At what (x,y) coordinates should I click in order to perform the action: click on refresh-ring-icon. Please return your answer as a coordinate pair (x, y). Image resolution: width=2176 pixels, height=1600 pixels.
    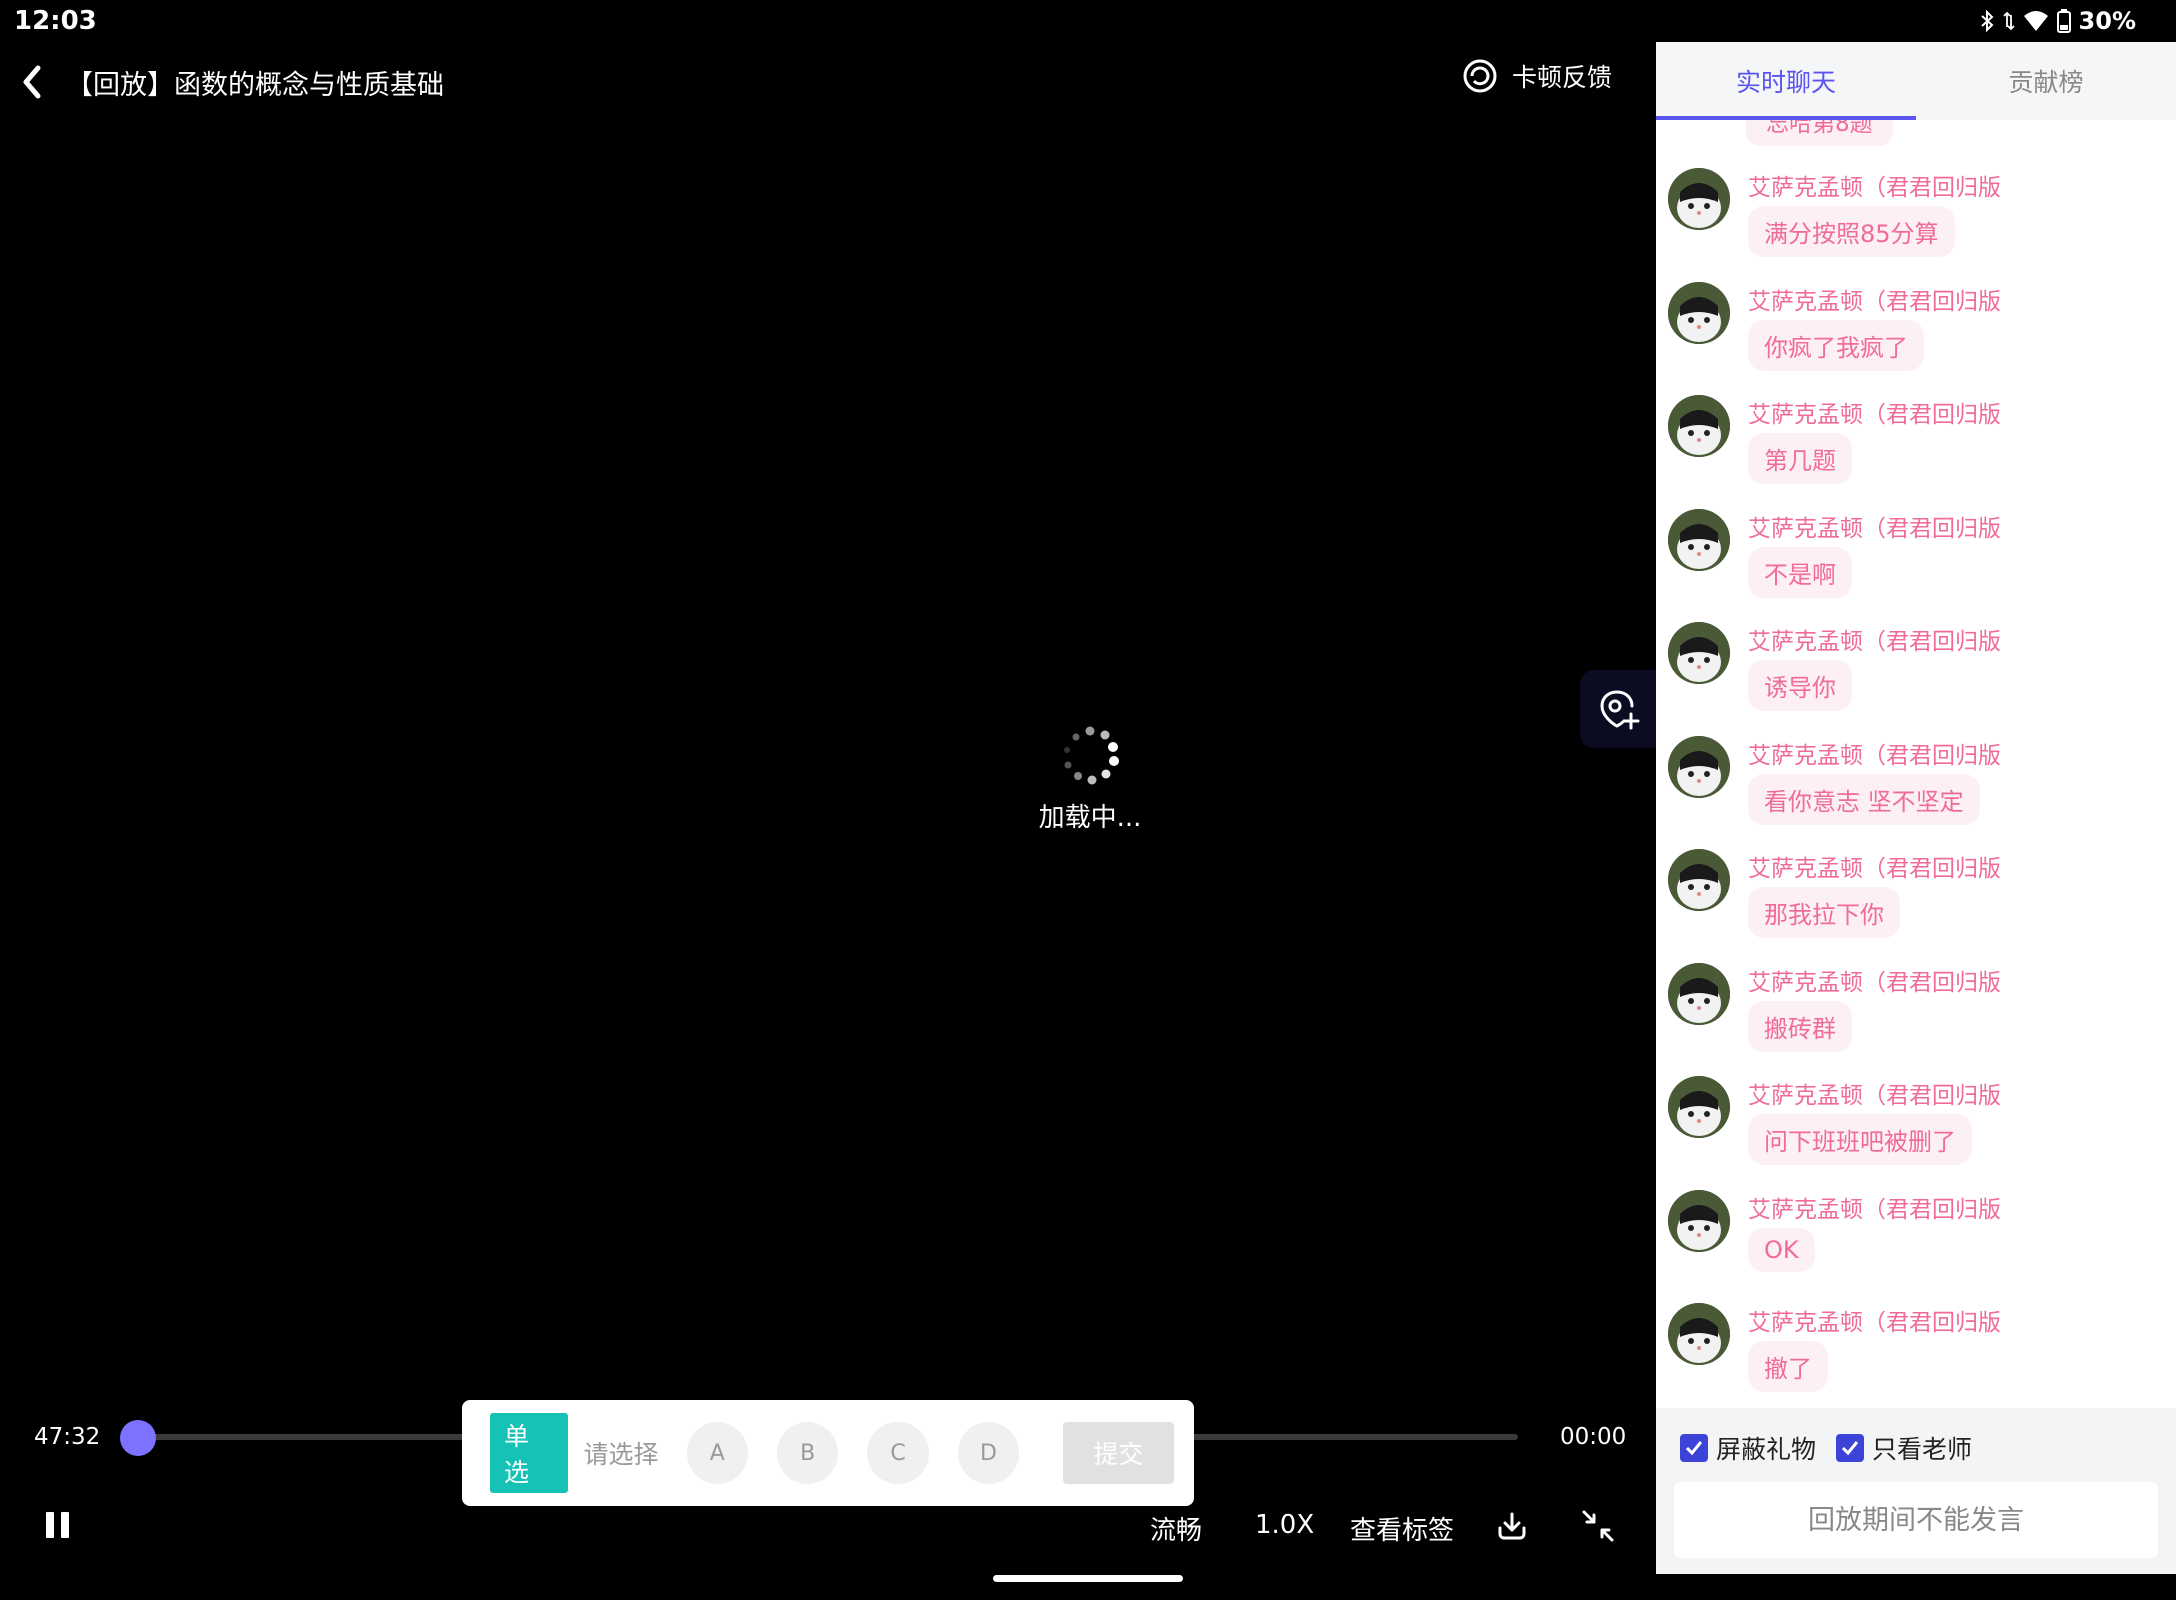
    Looking at the image, I should click on (1480, 76).